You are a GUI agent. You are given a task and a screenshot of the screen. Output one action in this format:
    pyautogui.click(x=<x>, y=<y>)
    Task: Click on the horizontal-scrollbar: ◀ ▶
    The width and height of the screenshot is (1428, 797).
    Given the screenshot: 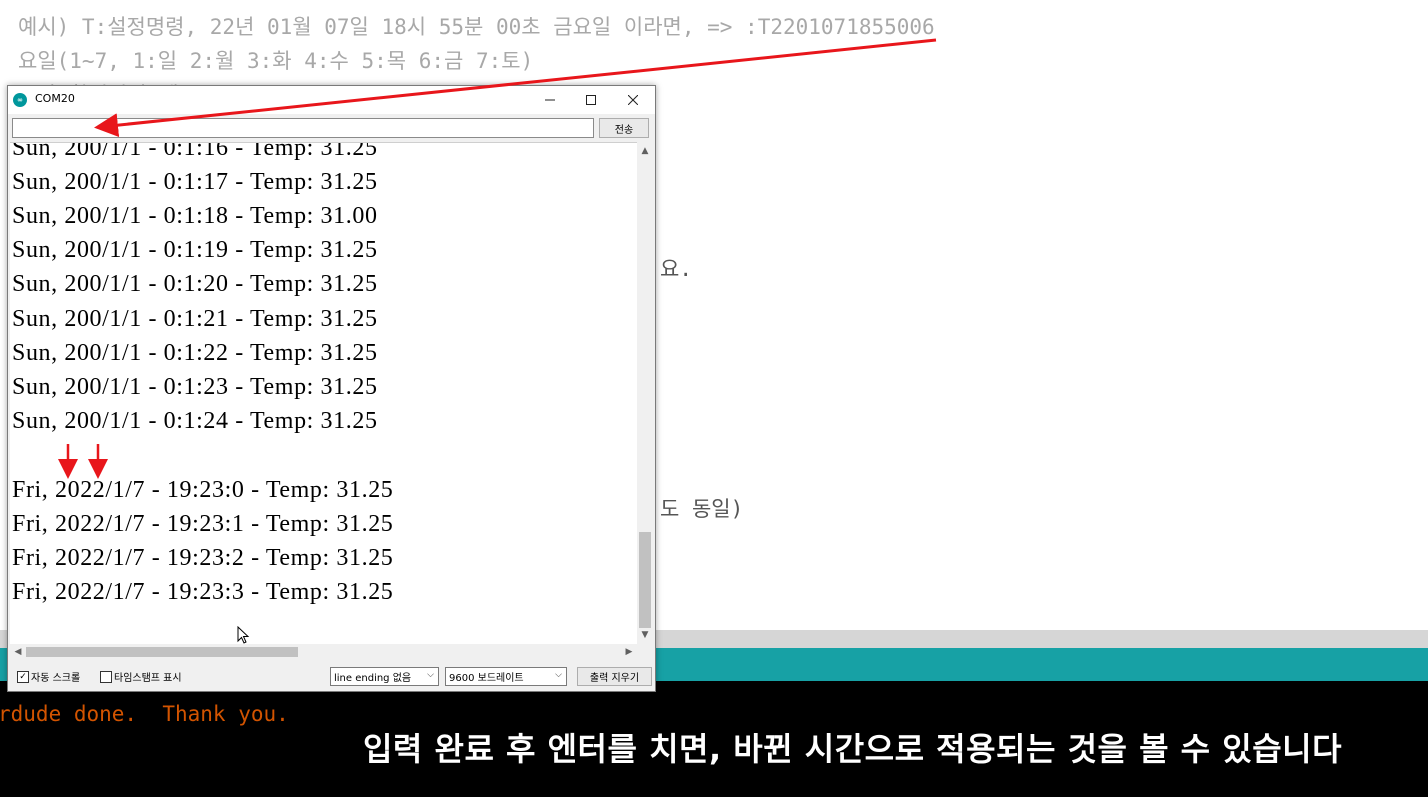 What is the action you would take?
    pyautogui.click(x=323, y=652)
    